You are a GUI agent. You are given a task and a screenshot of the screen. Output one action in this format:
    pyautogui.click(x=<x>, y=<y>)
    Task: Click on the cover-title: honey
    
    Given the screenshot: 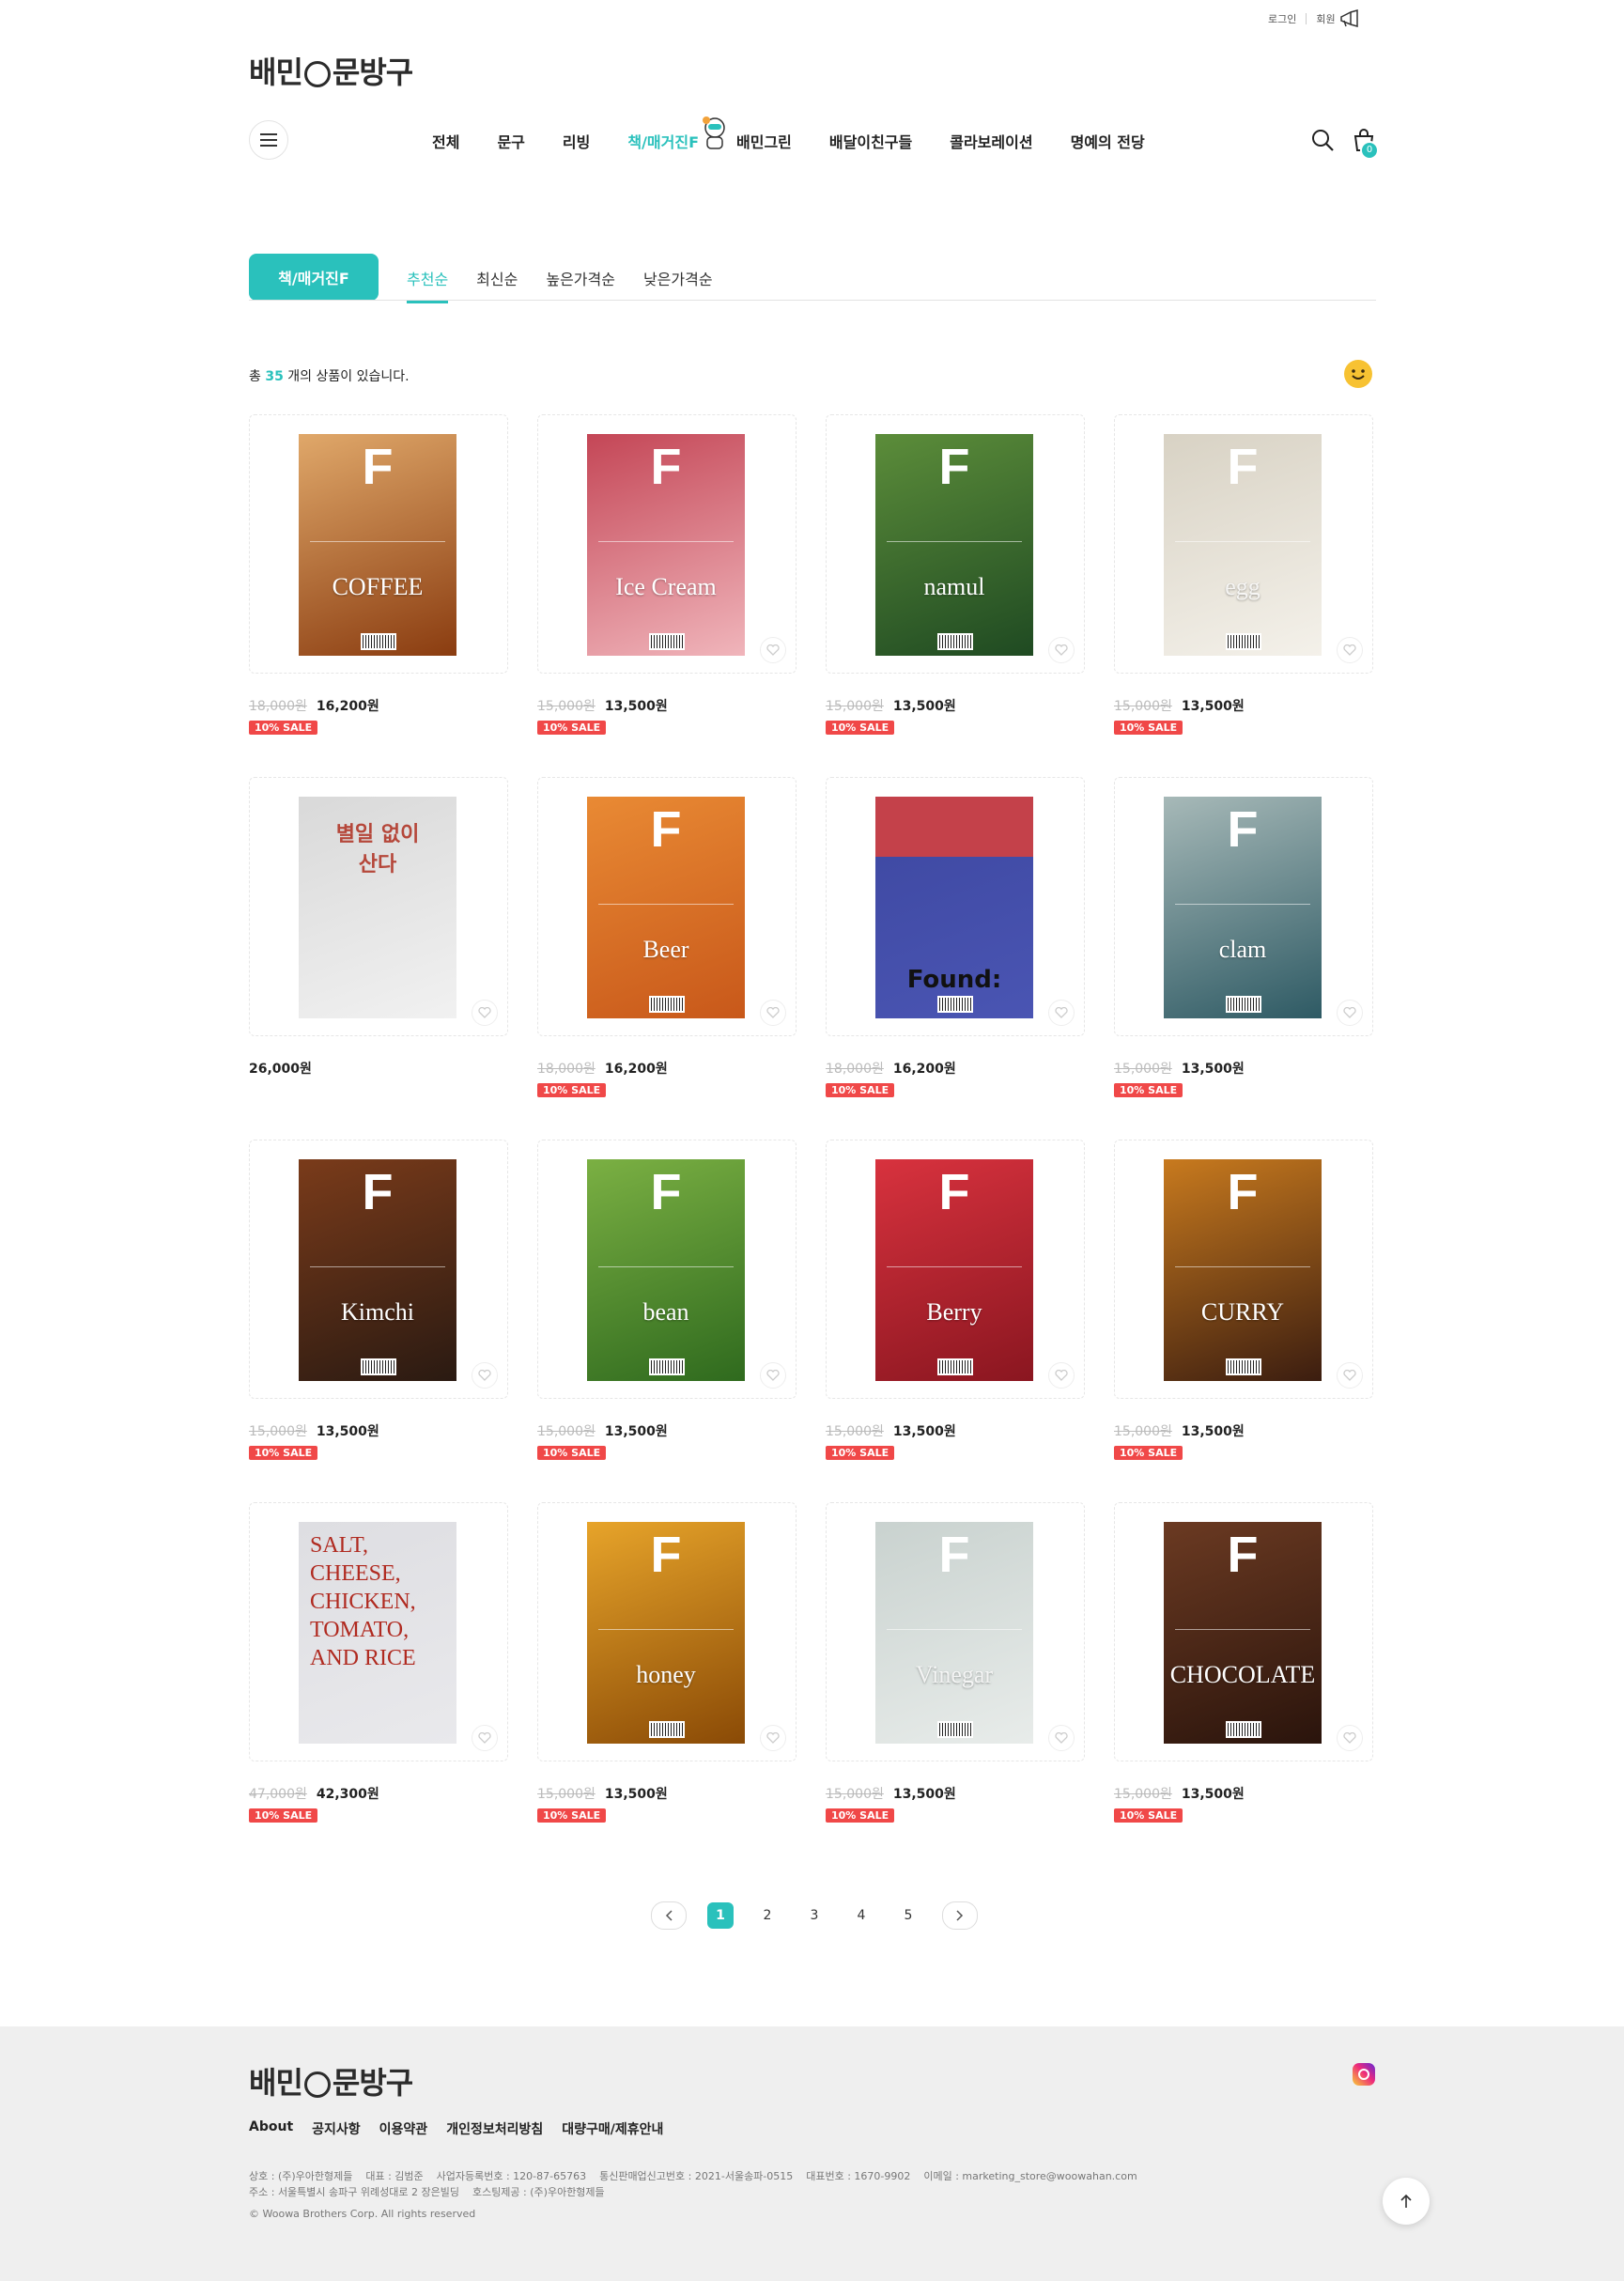 What is the action you would take?
    pyautogui.click(x=666, y=1674)
    